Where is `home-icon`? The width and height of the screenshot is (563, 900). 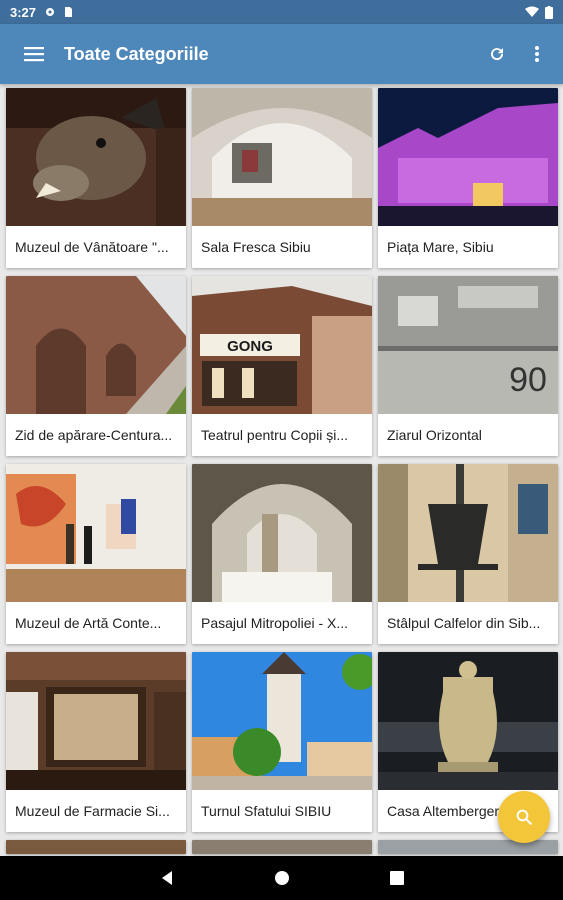 home-icon is located at coordinates (282, 878).